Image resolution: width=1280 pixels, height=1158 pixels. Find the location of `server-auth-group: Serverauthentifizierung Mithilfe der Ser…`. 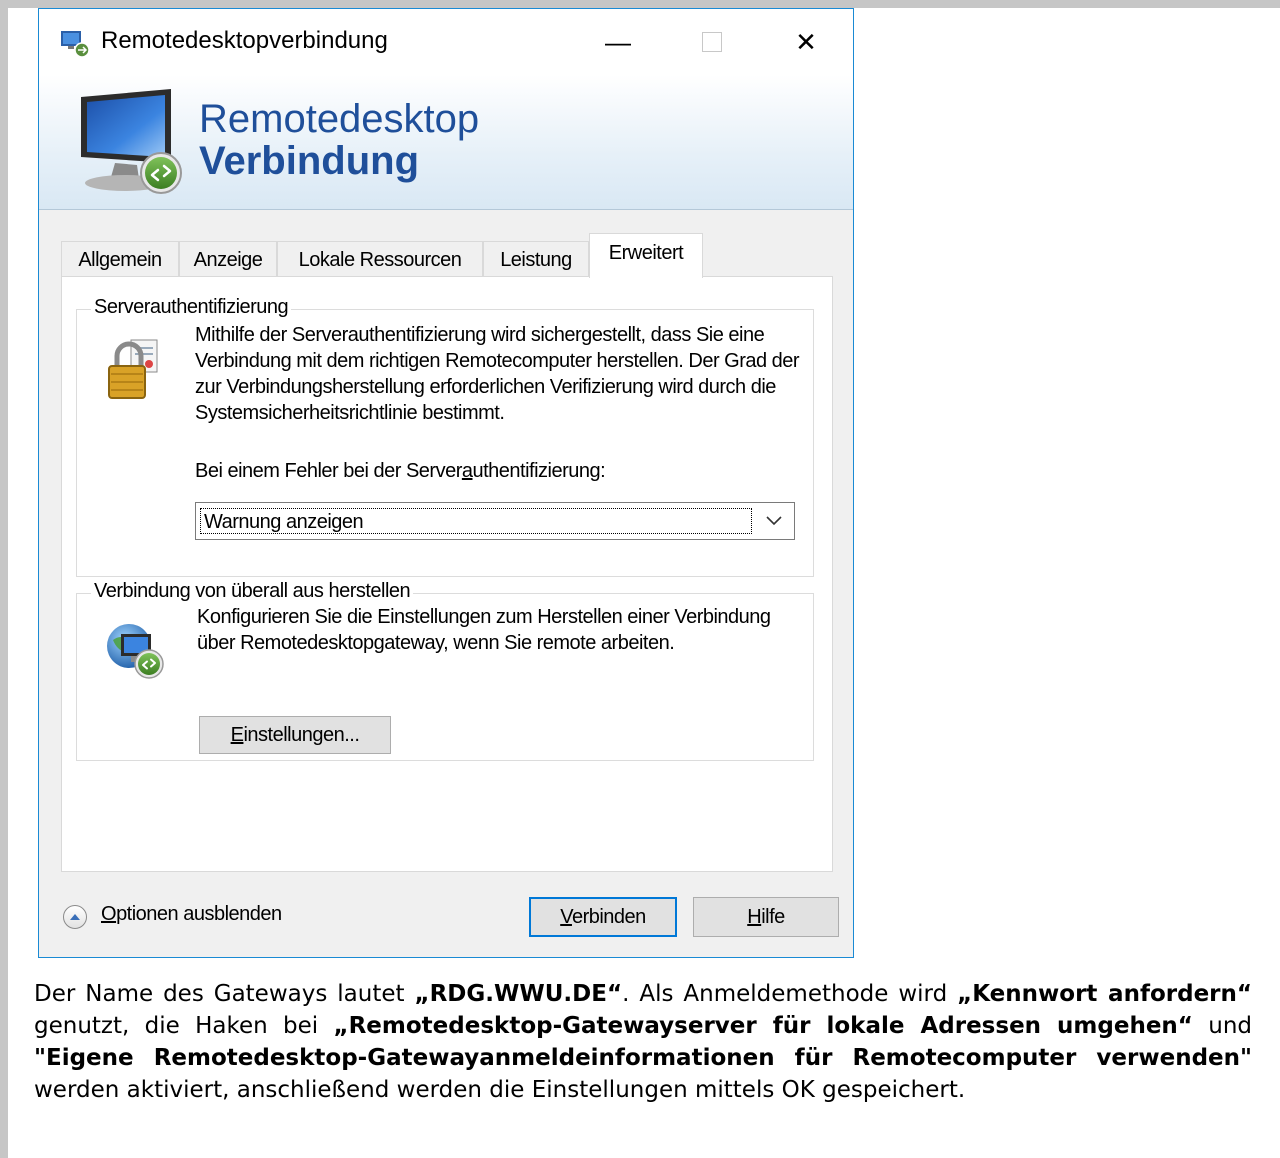

server-auth-group: Serverauthentifizierung Mithilfe der Ser… is located at coordinates (445, 436).